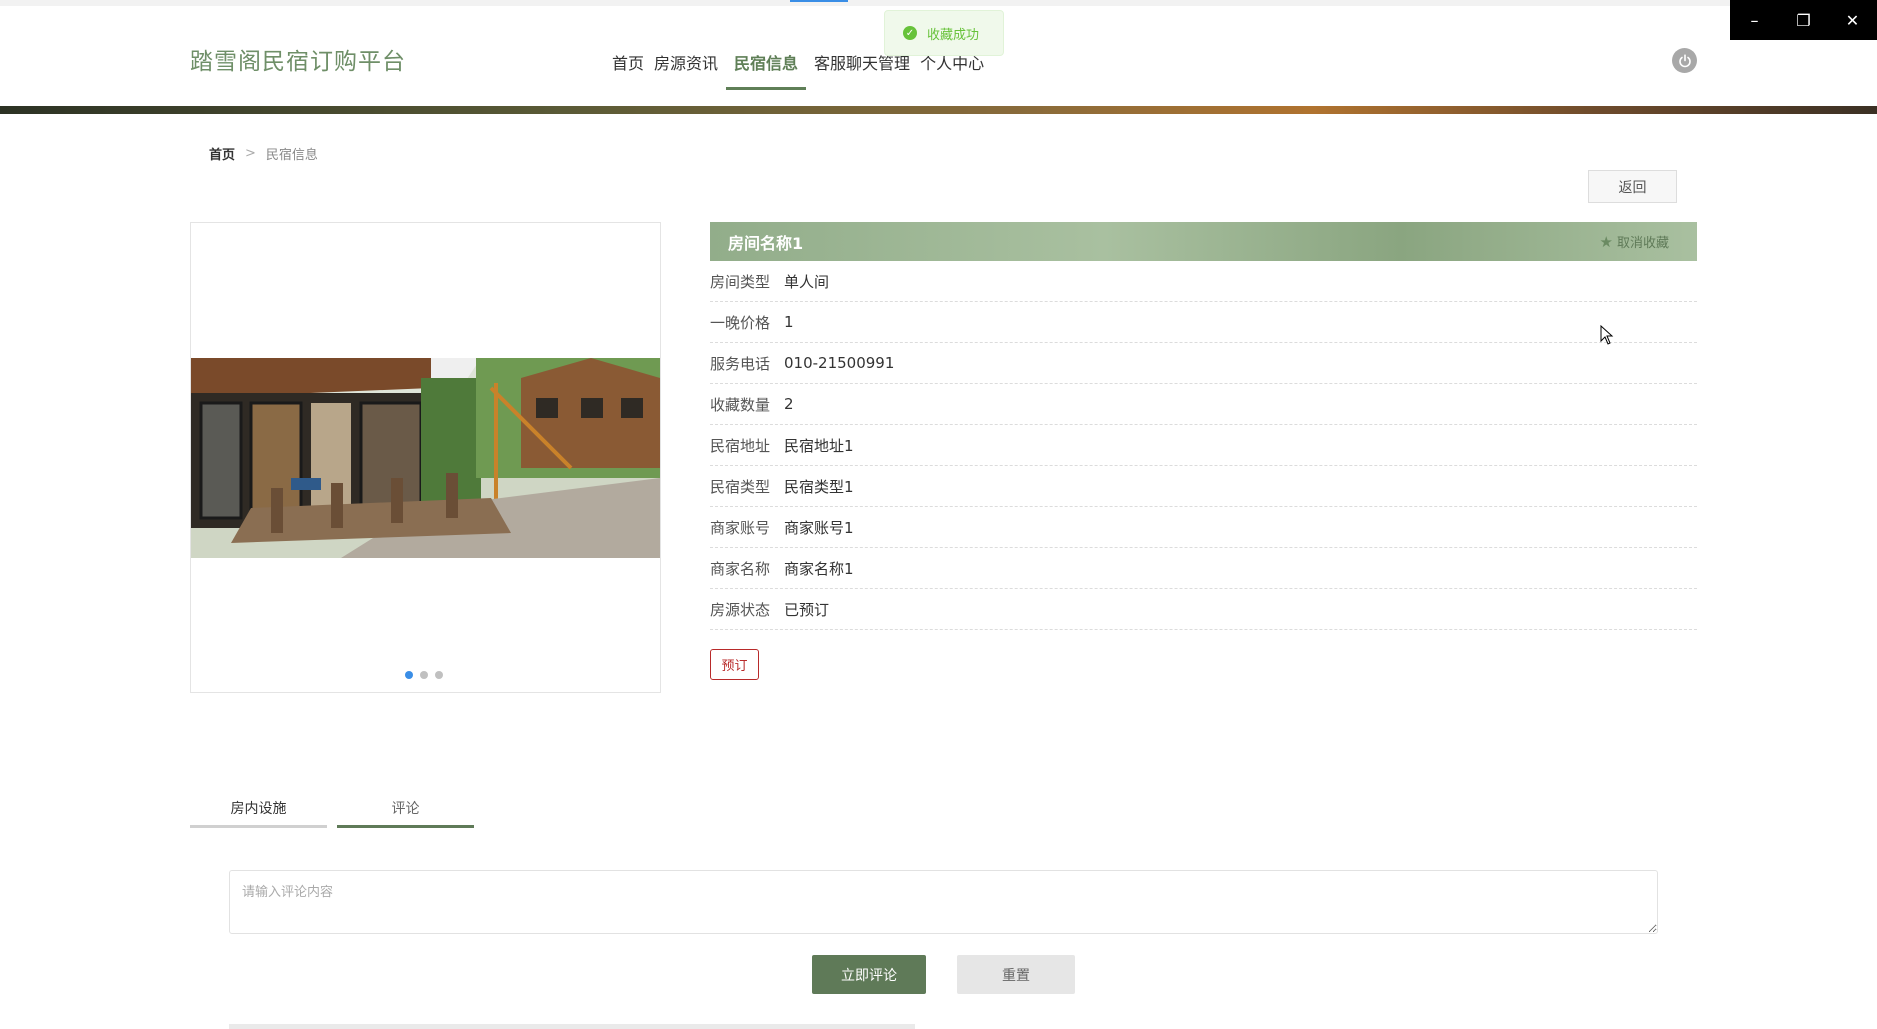 This screenshot has width=1877, height=1029. Describe the element at coordinates (405, 809) in the screenshot. I see `tab-comments: 评论` at that location.